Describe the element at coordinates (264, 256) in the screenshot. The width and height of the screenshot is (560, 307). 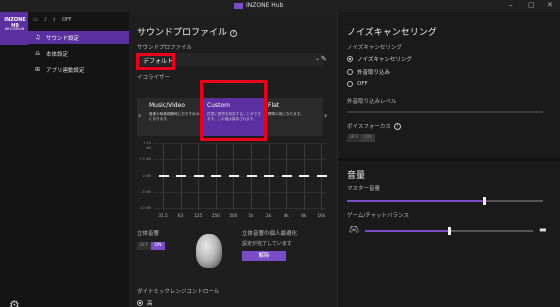
I see `clear-button: 解除` at that location.